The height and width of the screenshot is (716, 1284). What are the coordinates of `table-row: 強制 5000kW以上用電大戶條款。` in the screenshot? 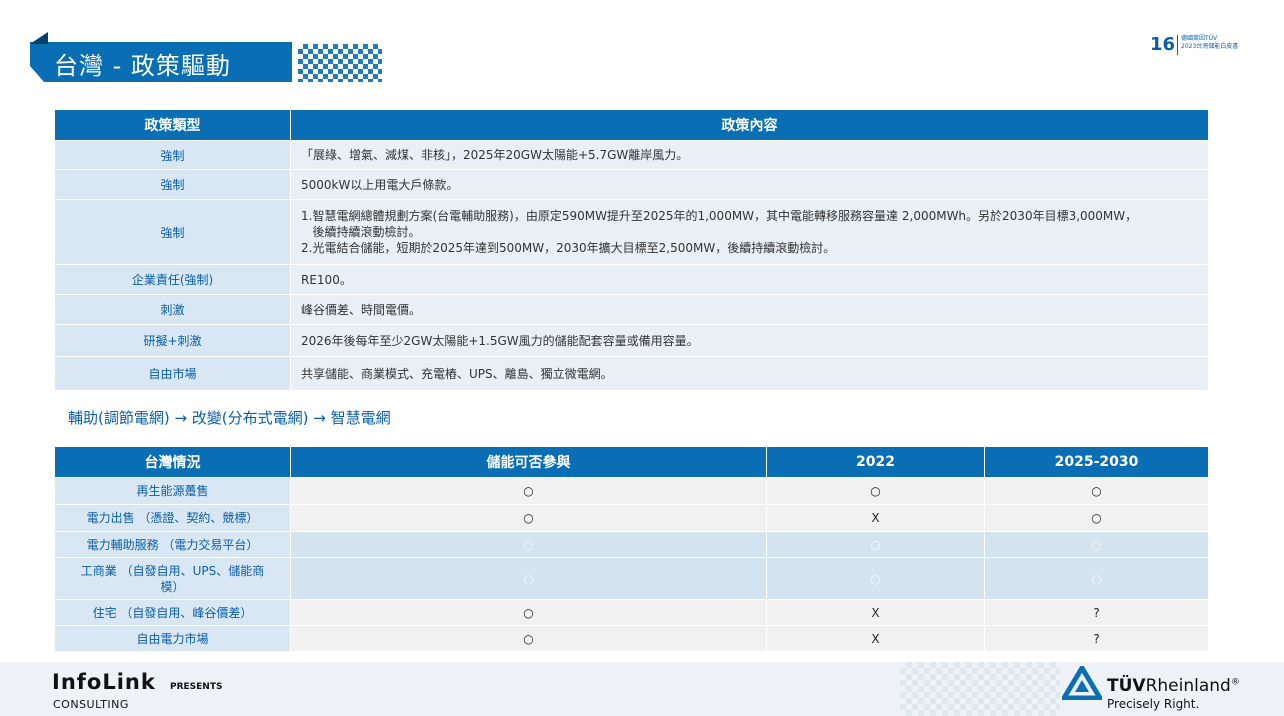 It's located at (631, 184).